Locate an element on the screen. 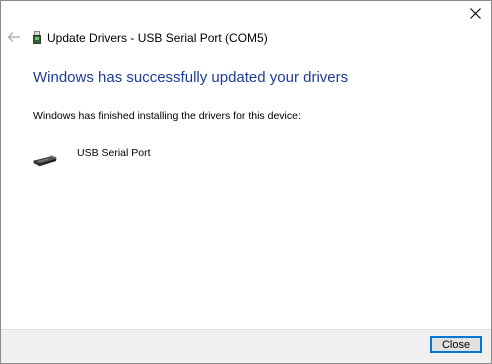 The width and height of the screenshot is (492, 364). wizard-header: Update Drivers - USB Serial Port (COM5) is located at coordinates (246, 38).